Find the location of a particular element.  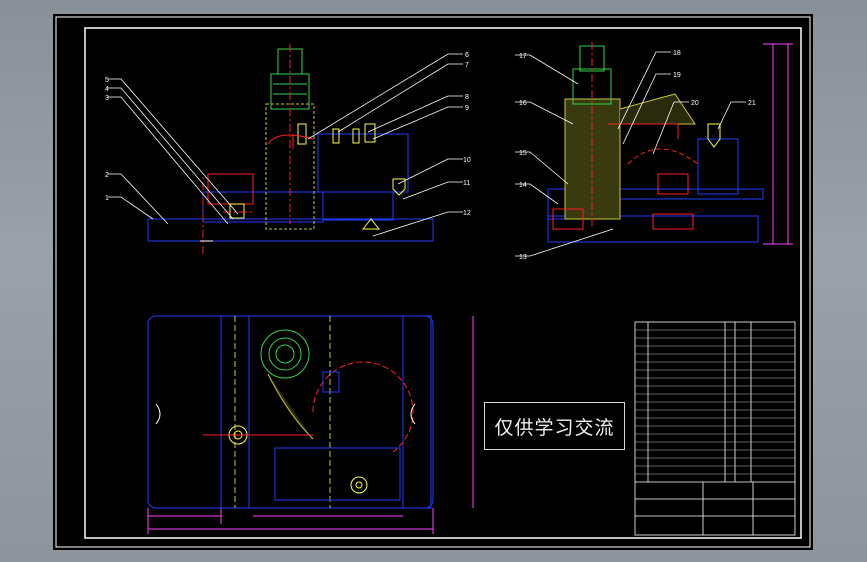

balloon-5: 5 is located at coordinates (107, 80).